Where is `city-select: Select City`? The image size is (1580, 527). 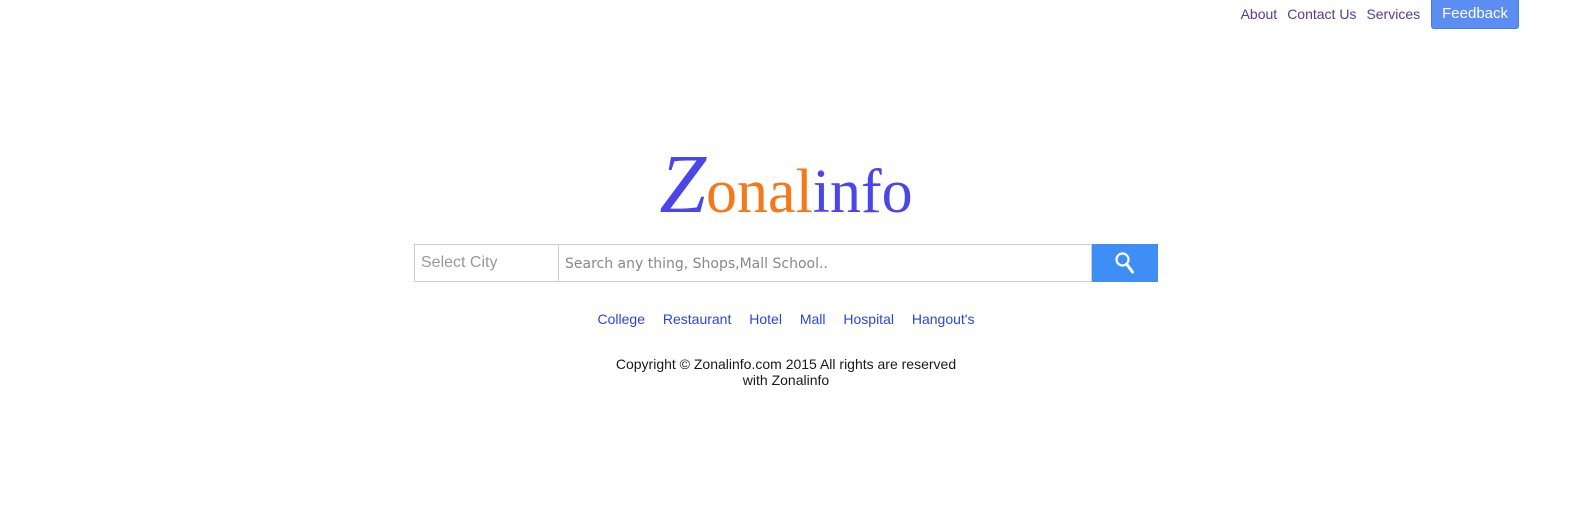 city-select: Select City is located at coordinates (486, 263).